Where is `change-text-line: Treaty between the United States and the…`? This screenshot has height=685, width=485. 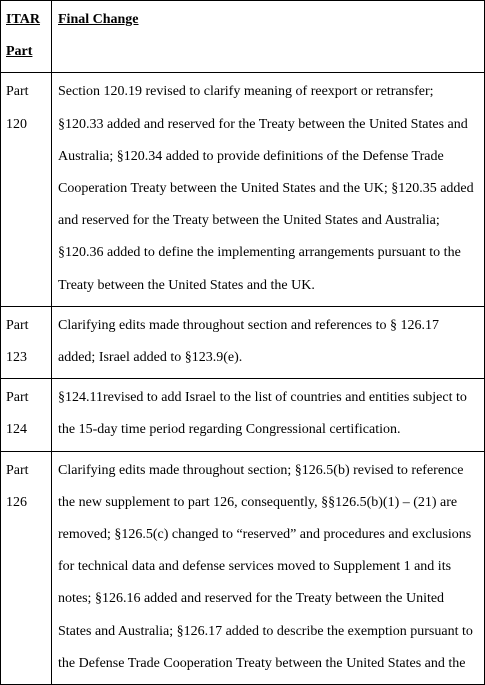 change-text-line: Treaty between the United States and the… is located at coordinates (186, 285).